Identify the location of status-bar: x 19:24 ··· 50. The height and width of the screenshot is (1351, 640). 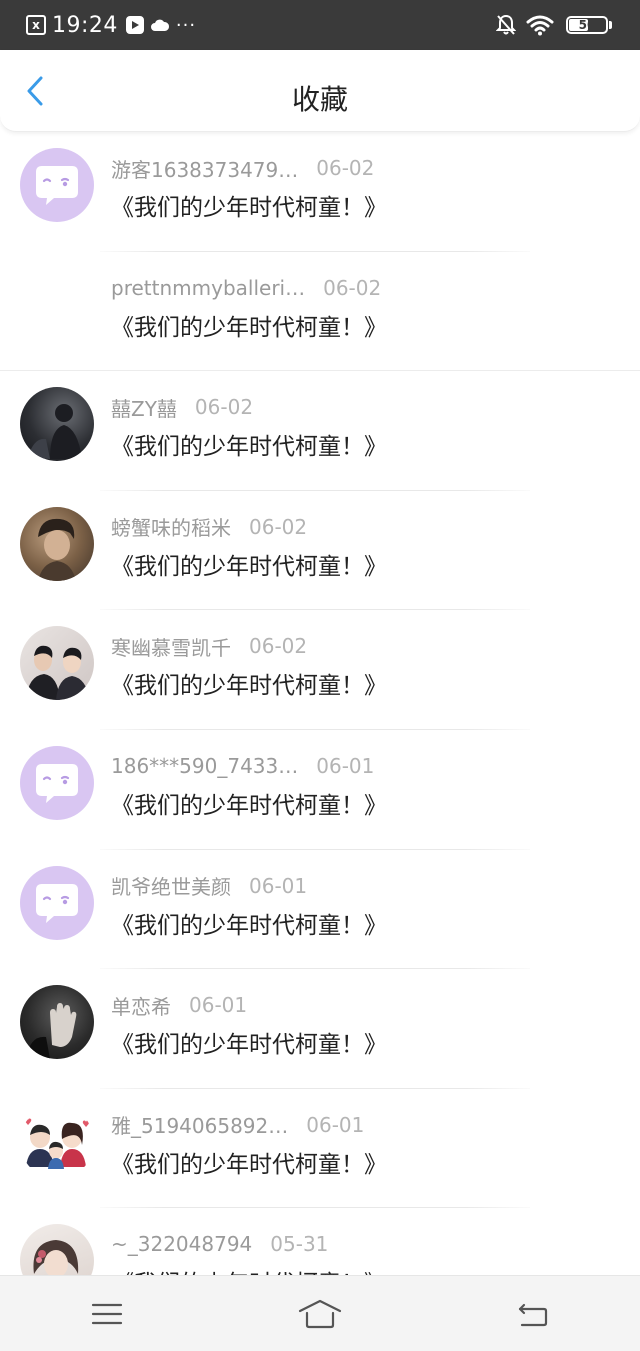
(320, 25).